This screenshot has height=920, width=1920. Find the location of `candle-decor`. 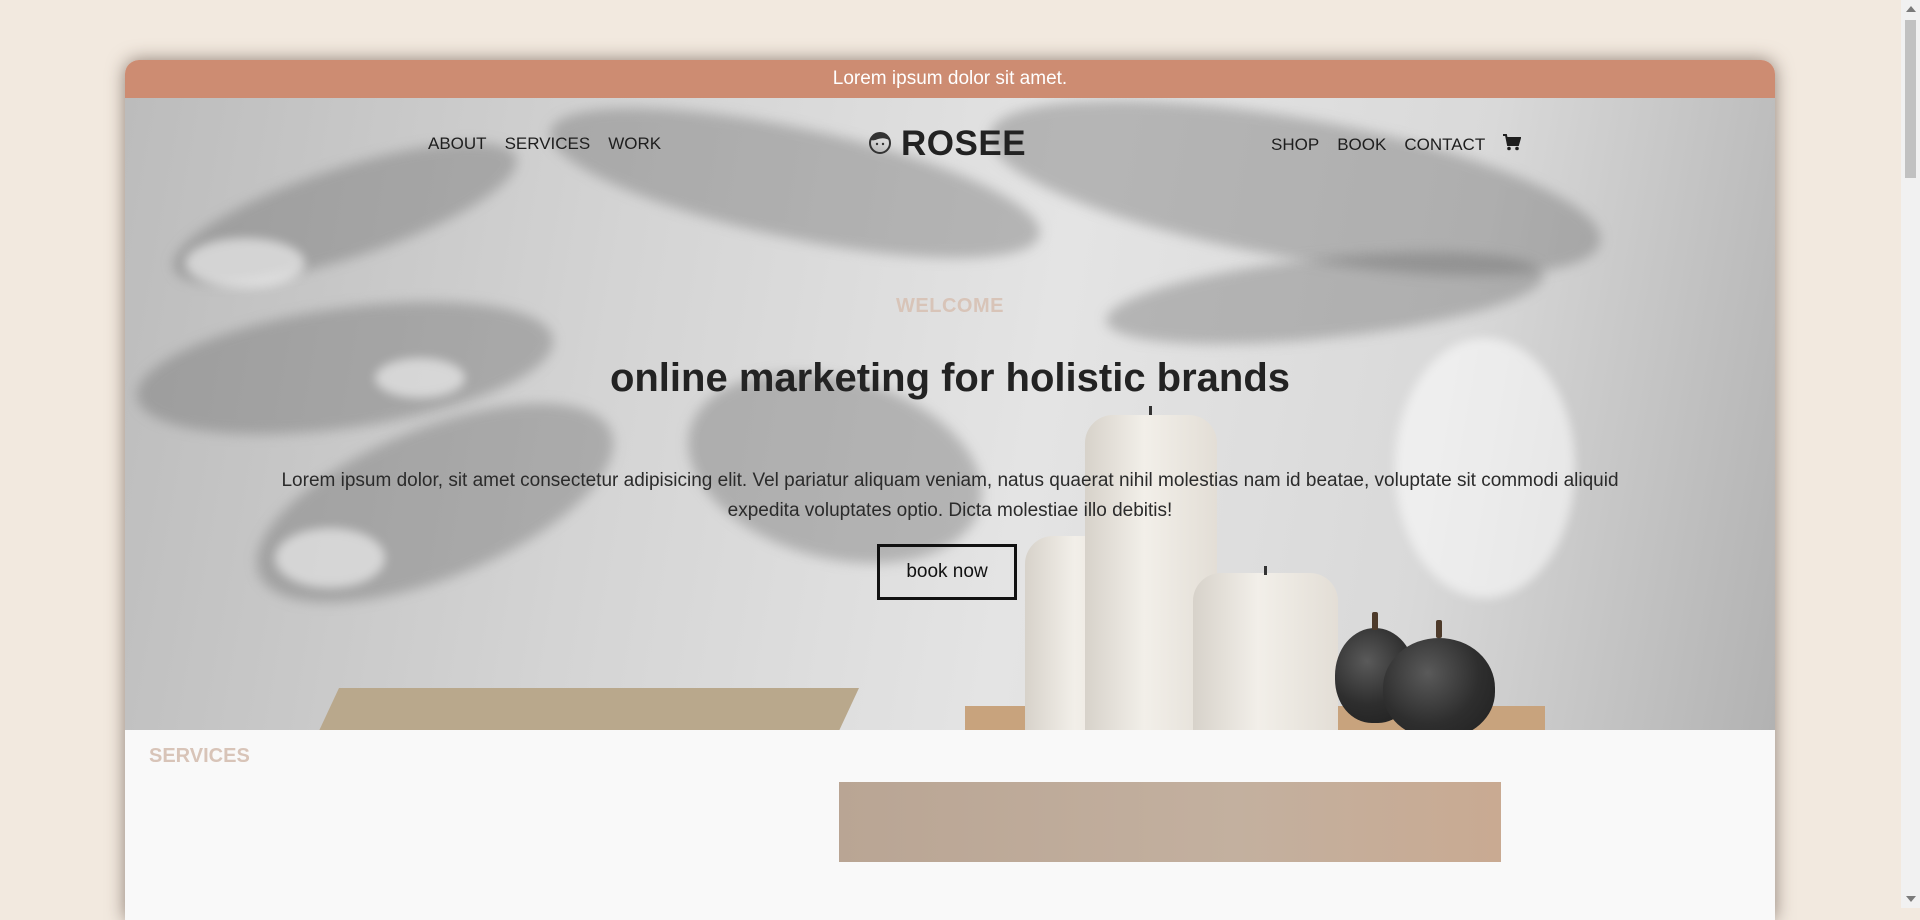

candle-decor is located at coordinates (1265, 651).